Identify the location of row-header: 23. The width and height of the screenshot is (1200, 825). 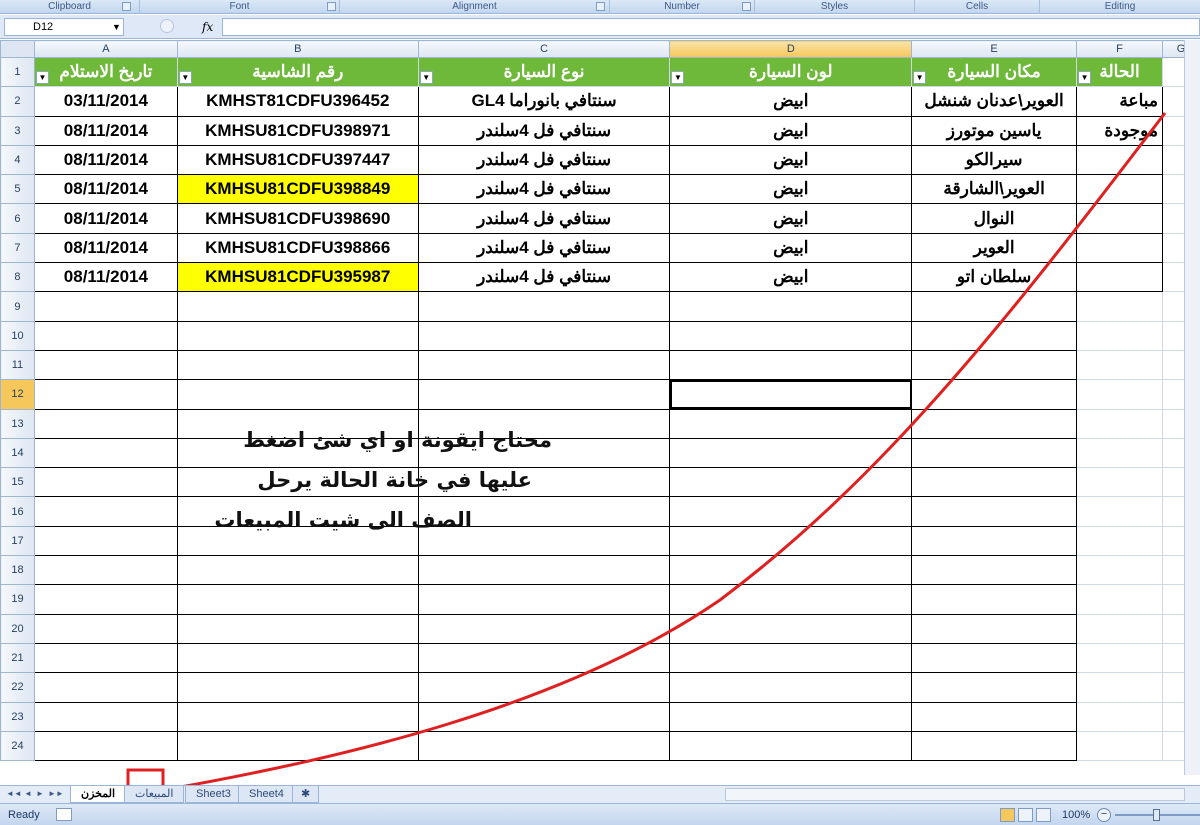
(17, 716).